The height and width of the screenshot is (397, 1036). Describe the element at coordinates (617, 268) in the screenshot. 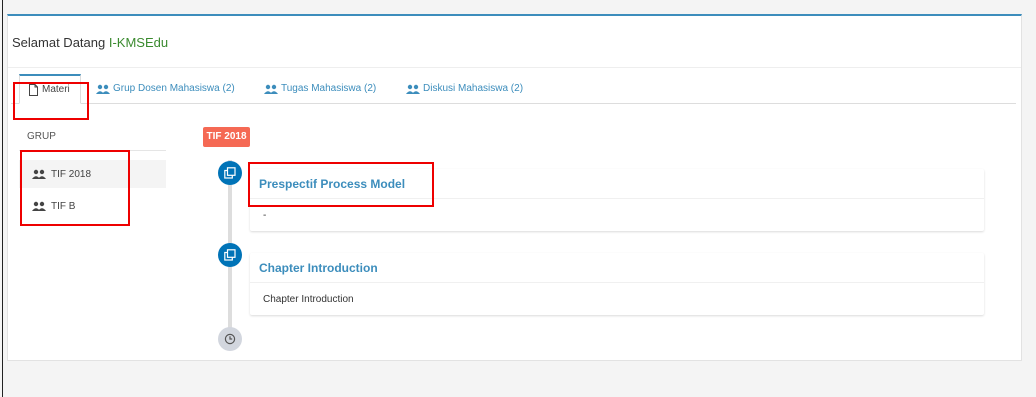

I see `timeline-item-title: Chapter Introduction` at that location.